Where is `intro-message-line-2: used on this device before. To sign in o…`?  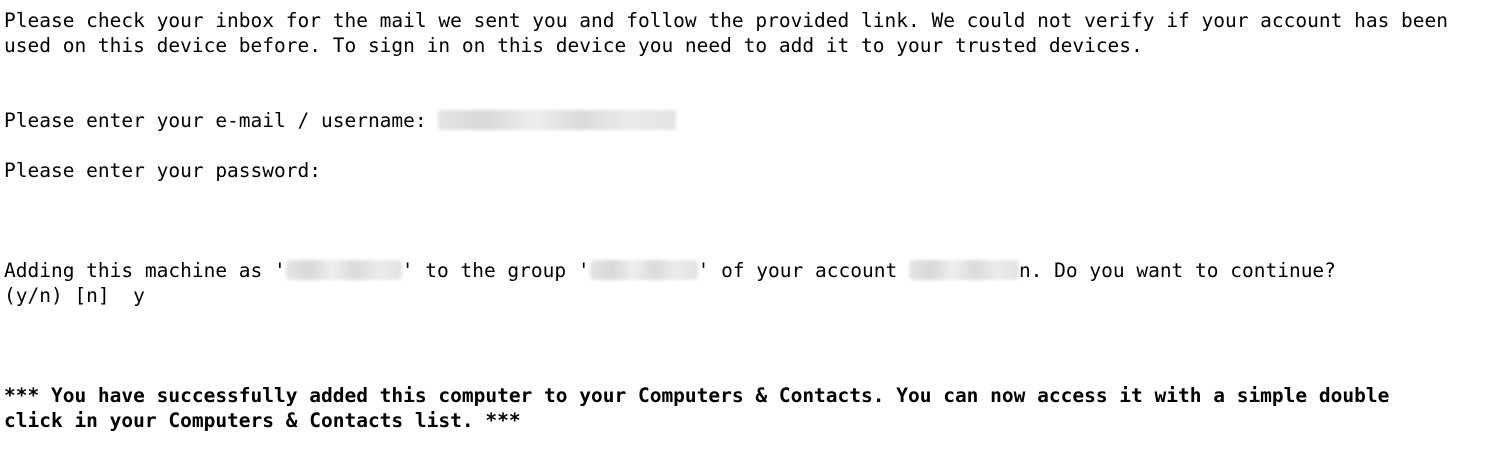
intro-message-line-2: used on this device before. To sign in o… is located at coordinates (573, 45).